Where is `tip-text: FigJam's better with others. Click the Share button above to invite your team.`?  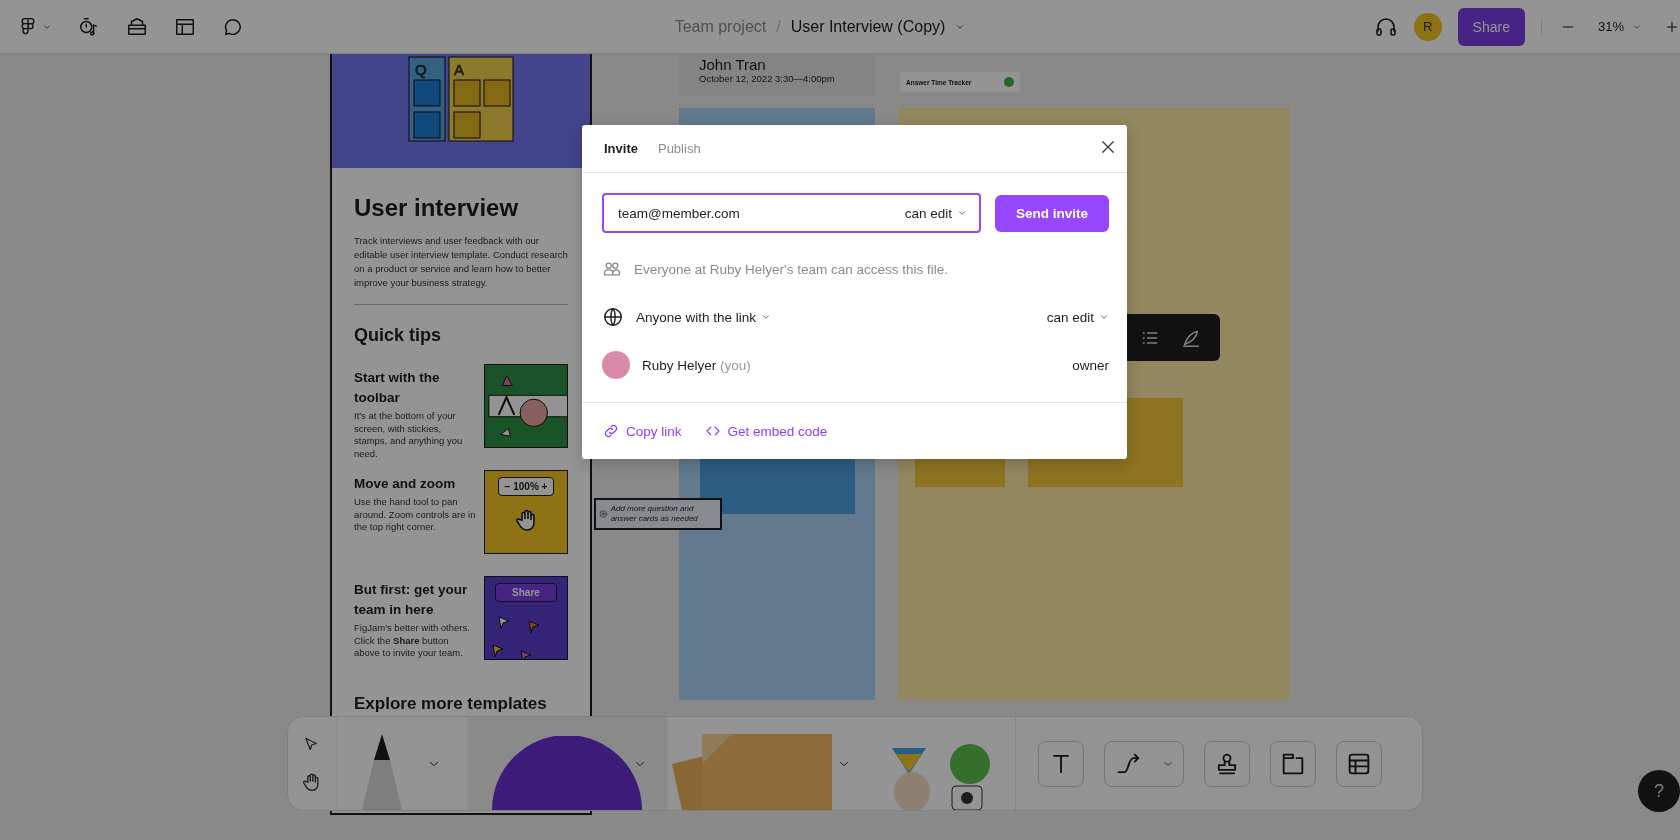 tip-text: FigJam's better with others. Click the Share button above to invite your team. is located at coordinates (412, 641).